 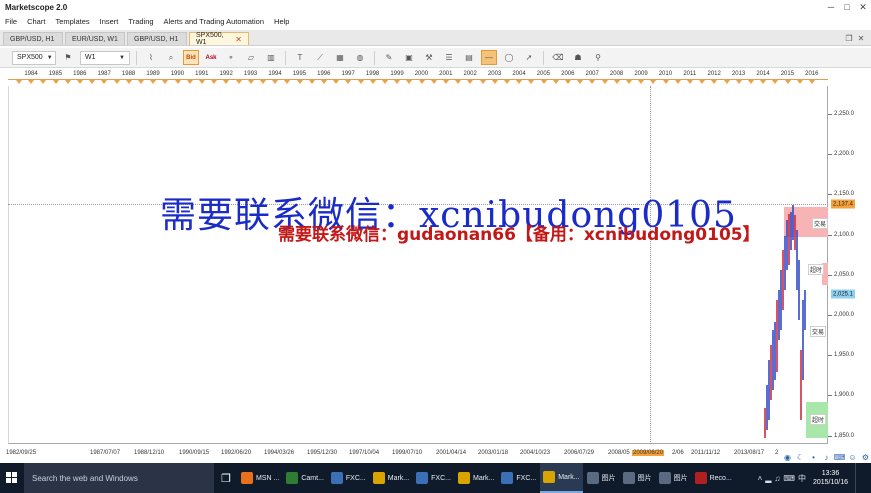 What do you see at coordinates (768, 478) in the screenshot?
I see `network-icon: ▂` at bounding box center [768, 478].